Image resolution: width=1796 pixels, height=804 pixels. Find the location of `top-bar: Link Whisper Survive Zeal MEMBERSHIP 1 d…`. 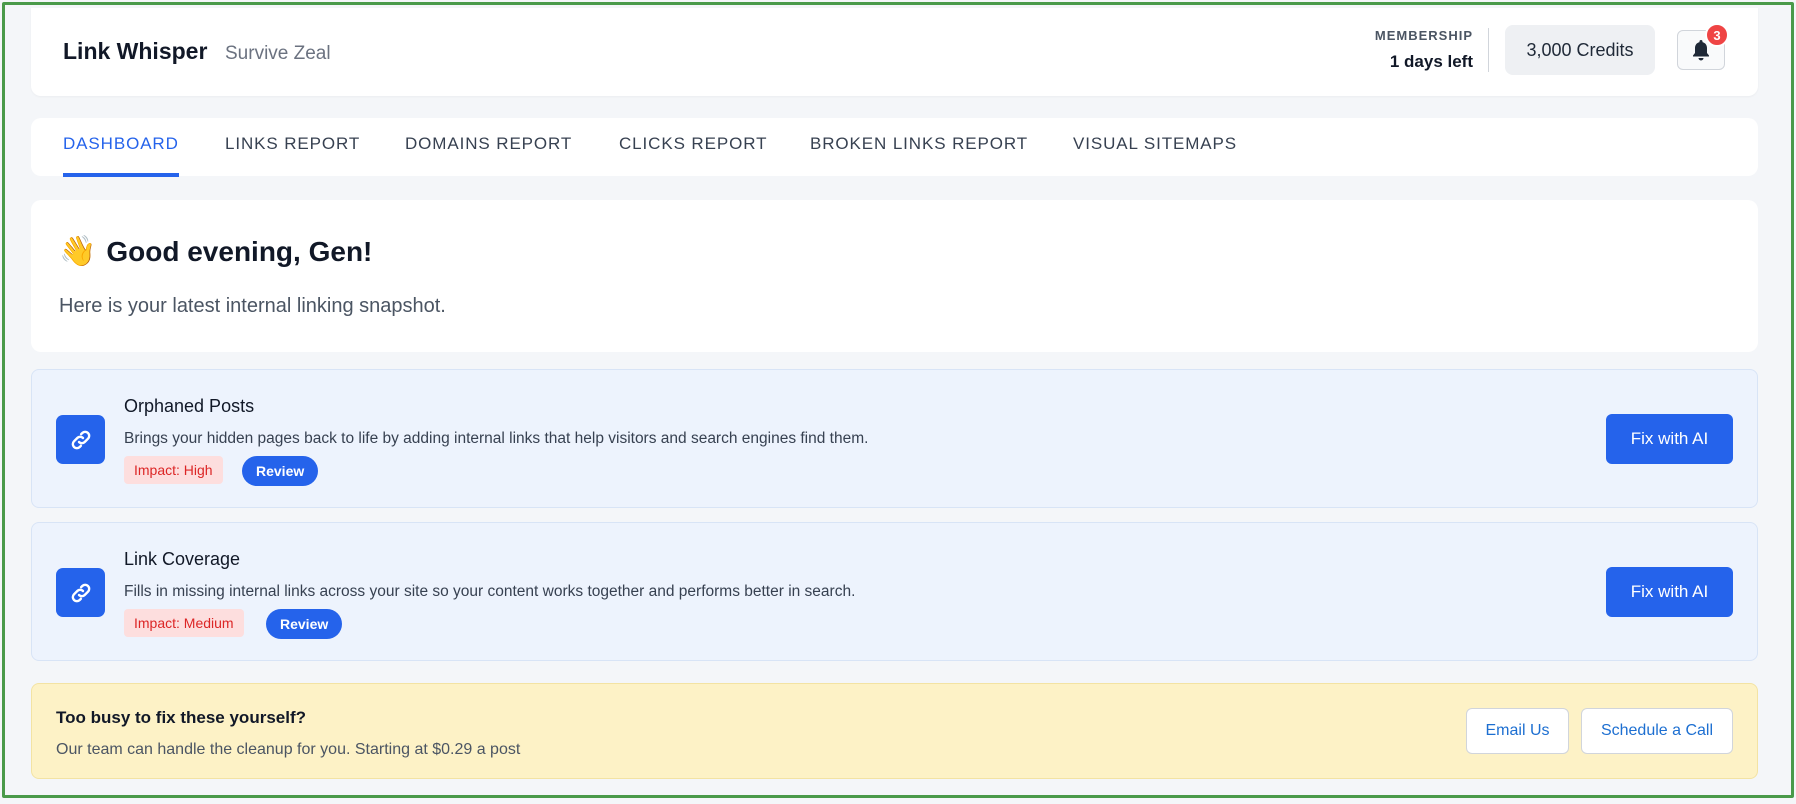

top-bar: Link Whisper Survive Zeal MEMBERSHIP 1 d… is located at coordinates (894, 52).